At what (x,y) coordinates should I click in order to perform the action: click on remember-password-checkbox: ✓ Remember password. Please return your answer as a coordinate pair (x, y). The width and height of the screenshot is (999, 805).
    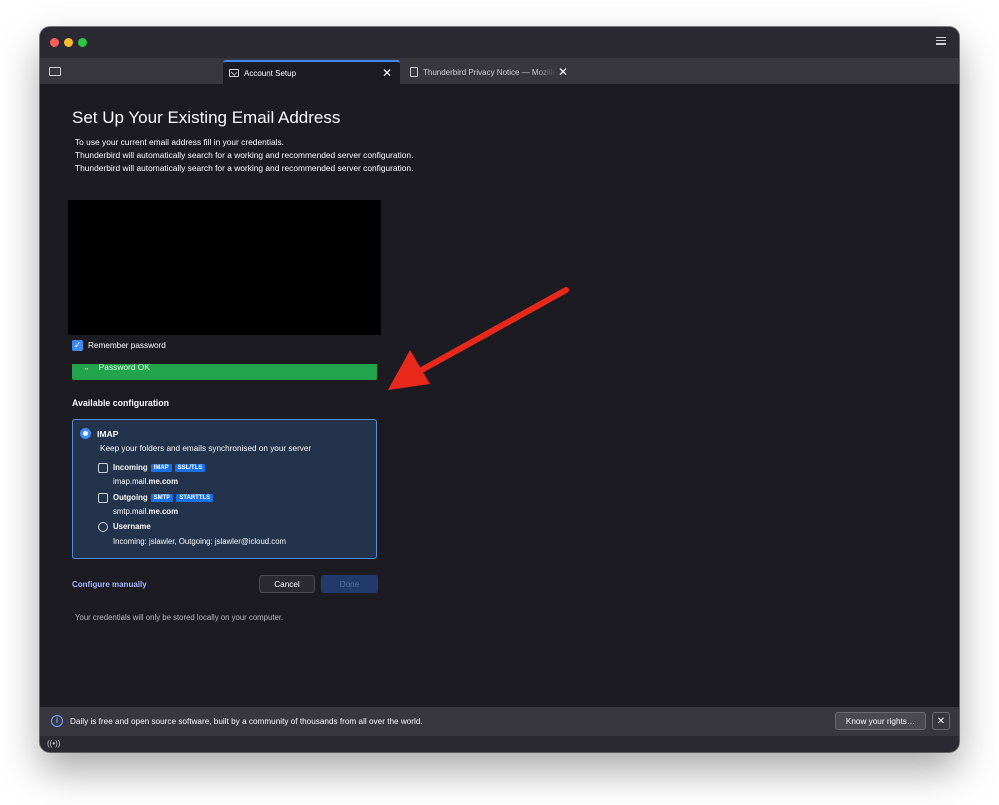
    Looking at the image, I should click on (119, 345).